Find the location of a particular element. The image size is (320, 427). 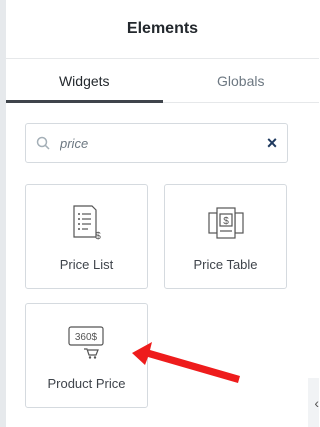

widget-label: Product Price is located at coordinates (86, 383).